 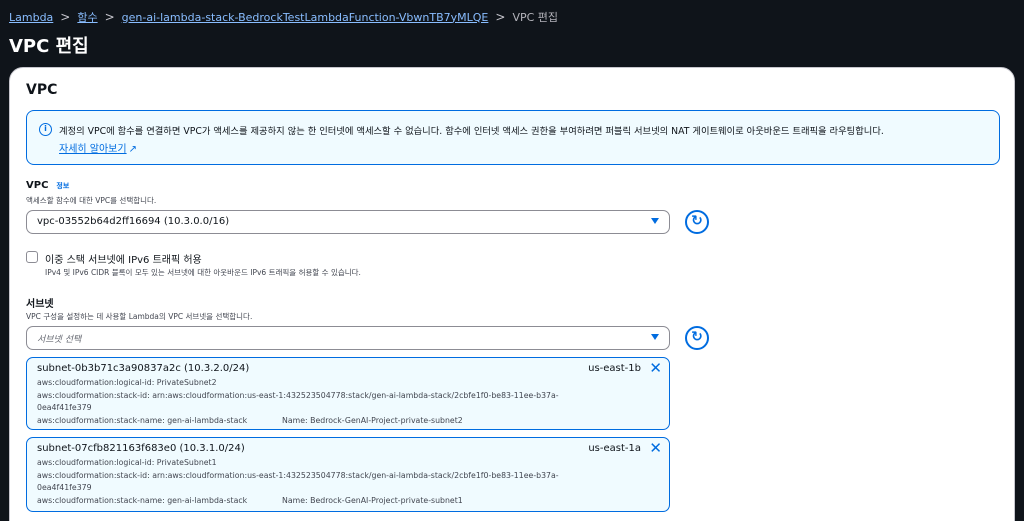 I want to click on vpc-refresh-button: ↻, so click(x=697, y=222).